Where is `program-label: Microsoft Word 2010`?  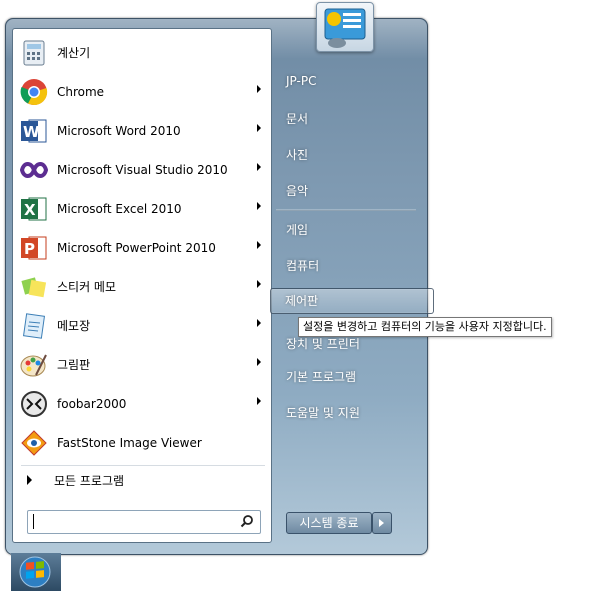 program-label: Microsoft Word 2010 is located at coordinates (119, 130).